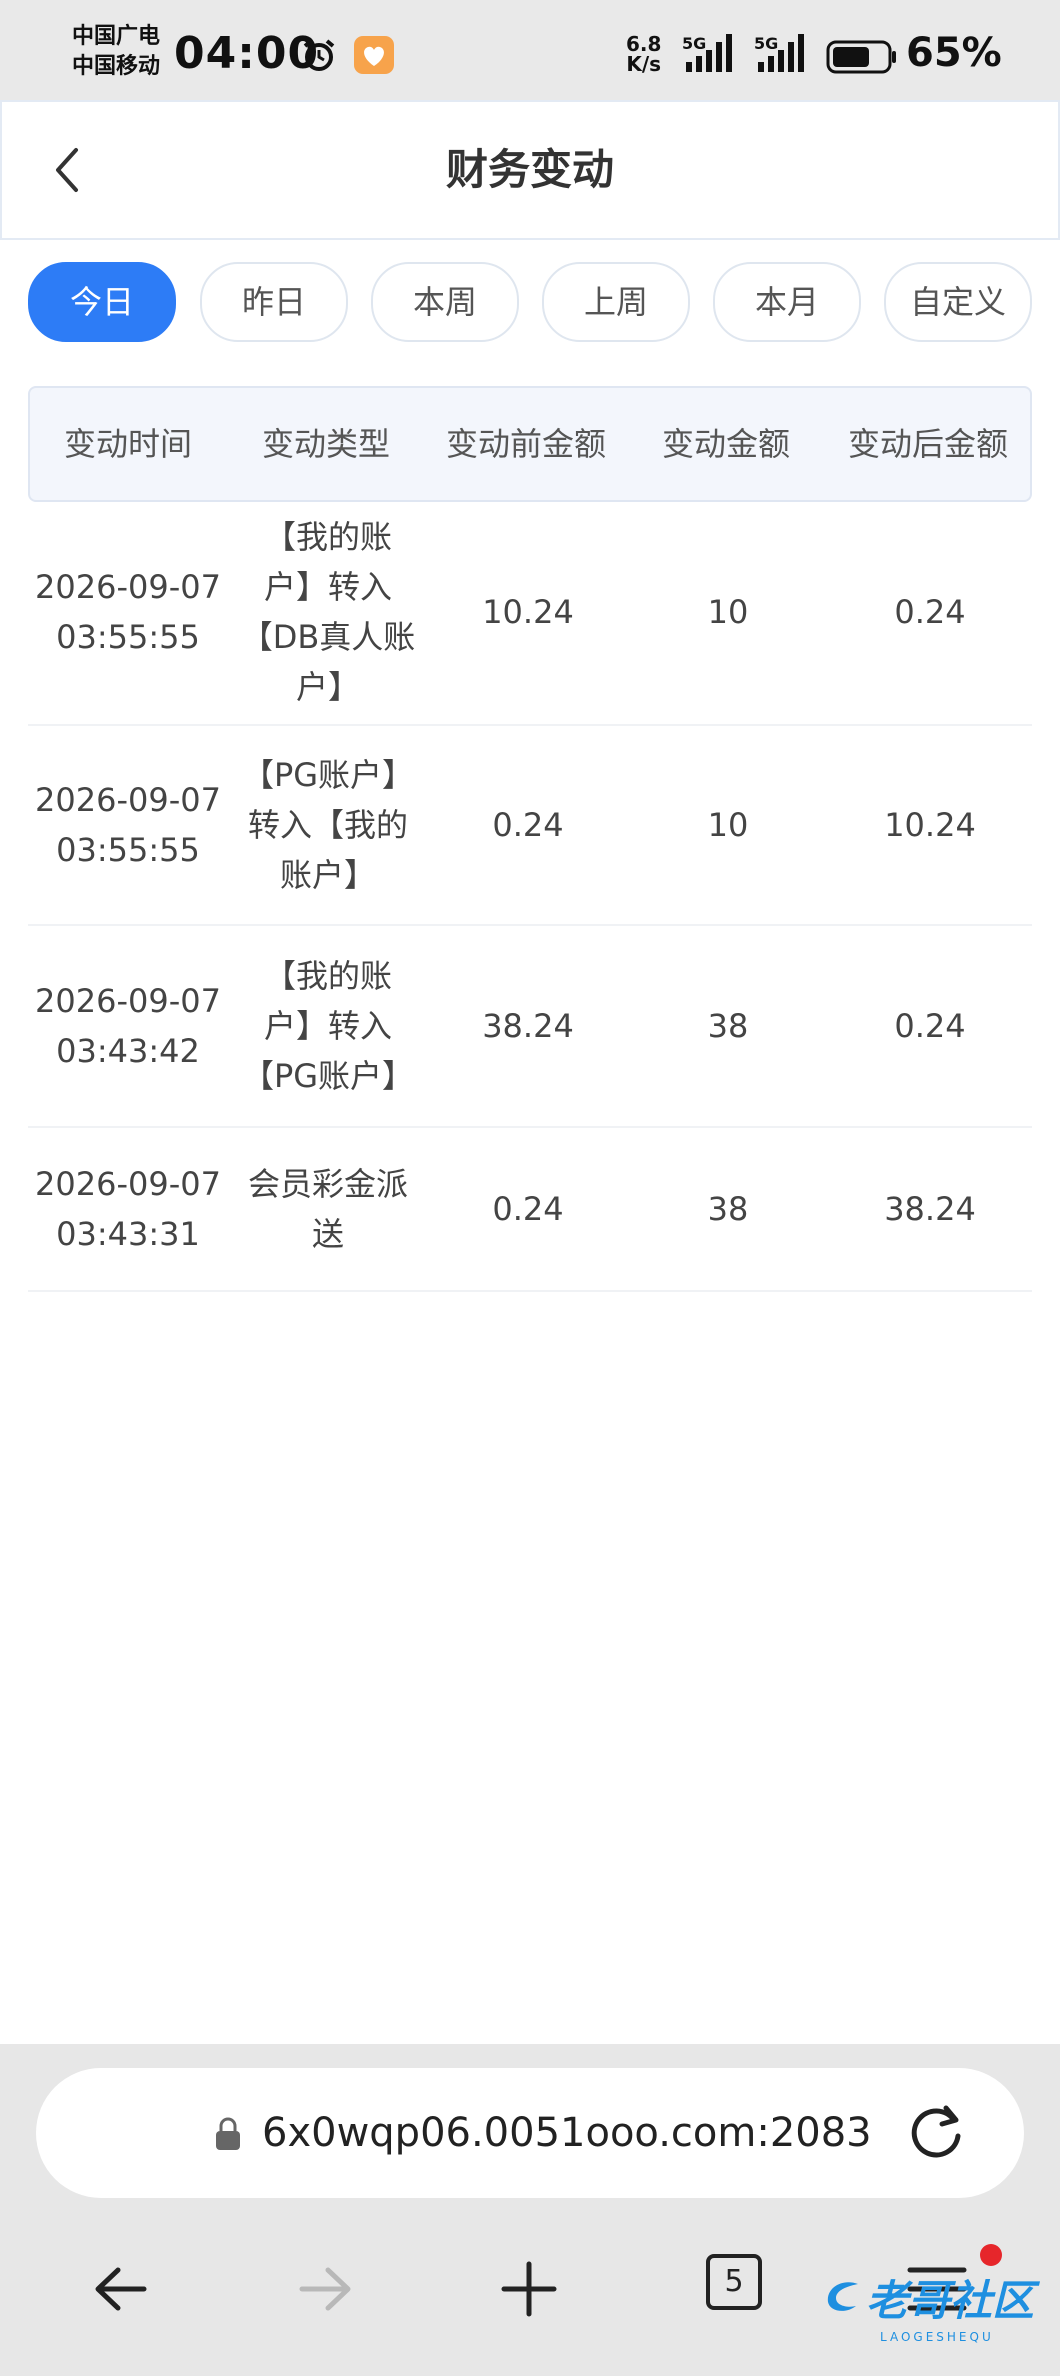  What do you see at coordinates (116, 66) in the screenshot?
I see `carrier-2: 中国移动` at bounding box center [116, 66].